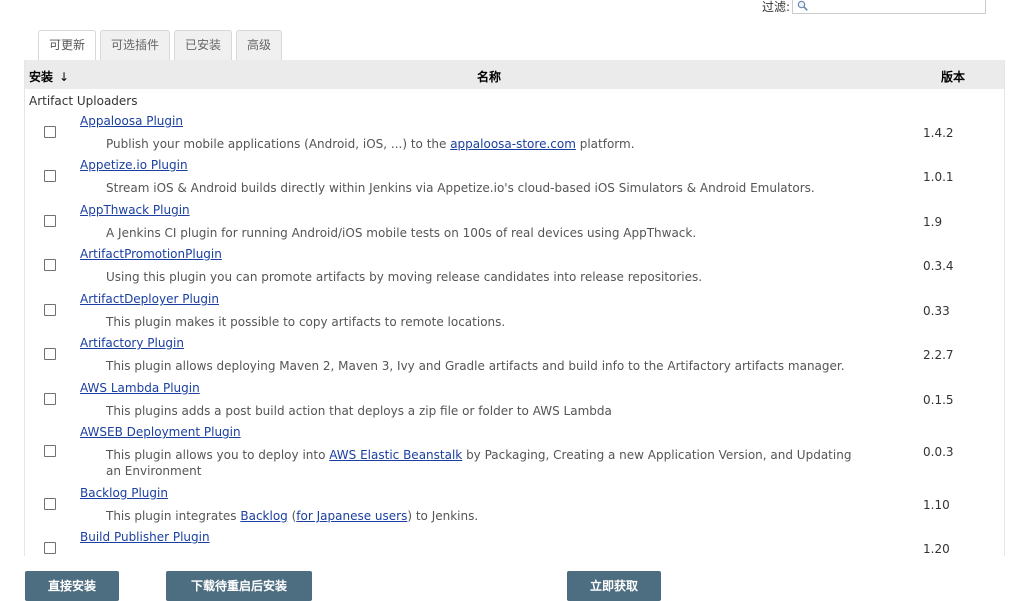  I want to click on description-text: platform., so click(605, 144).